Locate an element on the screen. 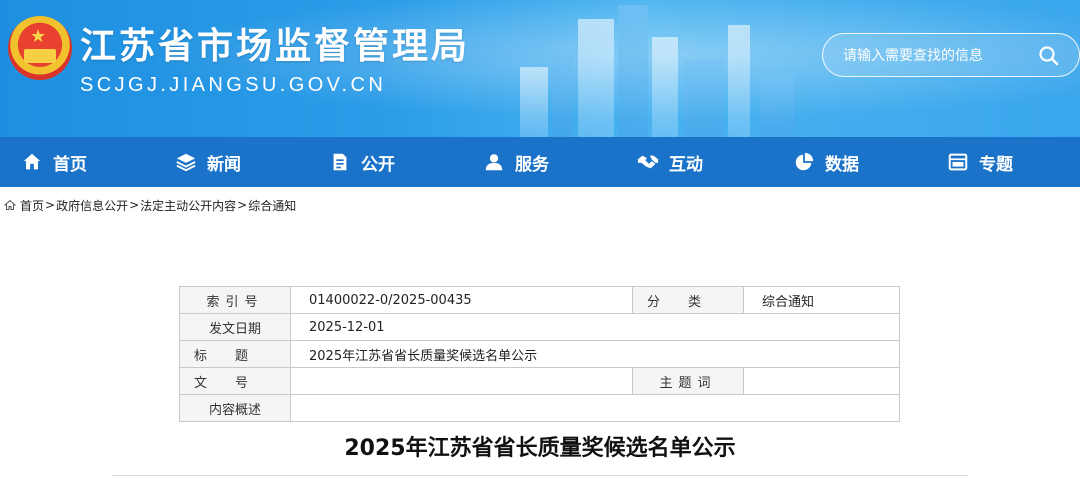  nav-item-public: 公开 is located at coordinates (362, 162).